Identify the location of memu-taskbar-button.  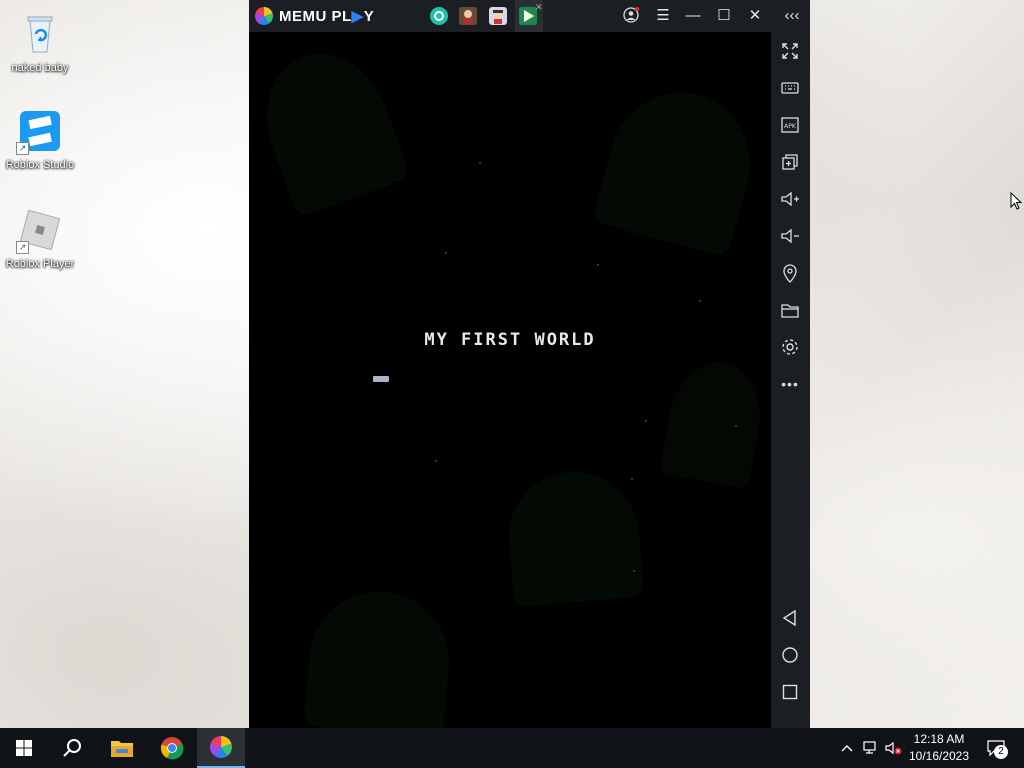
(221, 748).